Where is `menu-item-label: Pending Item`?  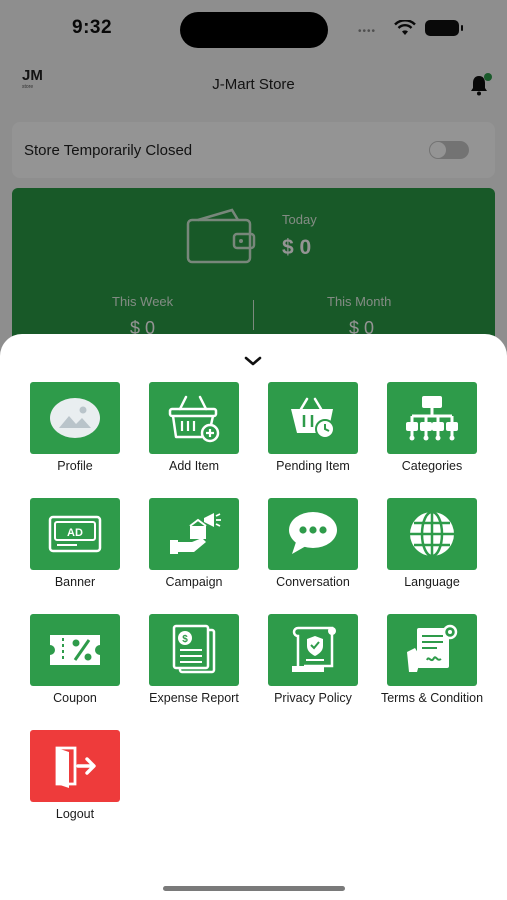
menu-item-label: Pending Item is located at coordinates (313, 466).